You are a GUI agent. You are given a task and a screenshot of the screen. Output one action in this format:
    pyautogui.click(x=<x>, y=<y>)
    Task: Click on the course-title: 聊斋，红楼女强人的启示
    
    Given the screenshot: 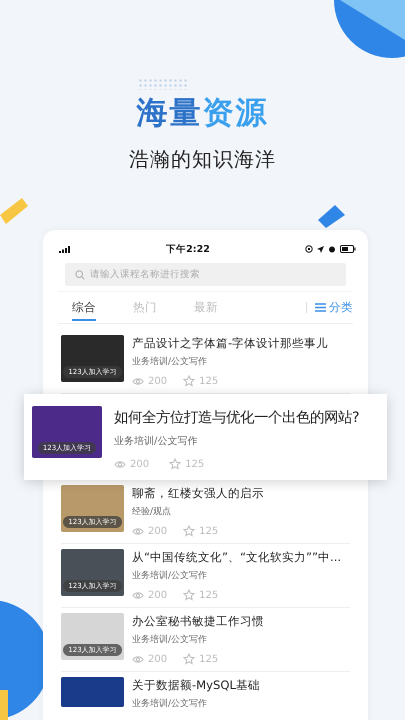 What is the action you would take?
    pyautogui.click(x=241, y=493)
    